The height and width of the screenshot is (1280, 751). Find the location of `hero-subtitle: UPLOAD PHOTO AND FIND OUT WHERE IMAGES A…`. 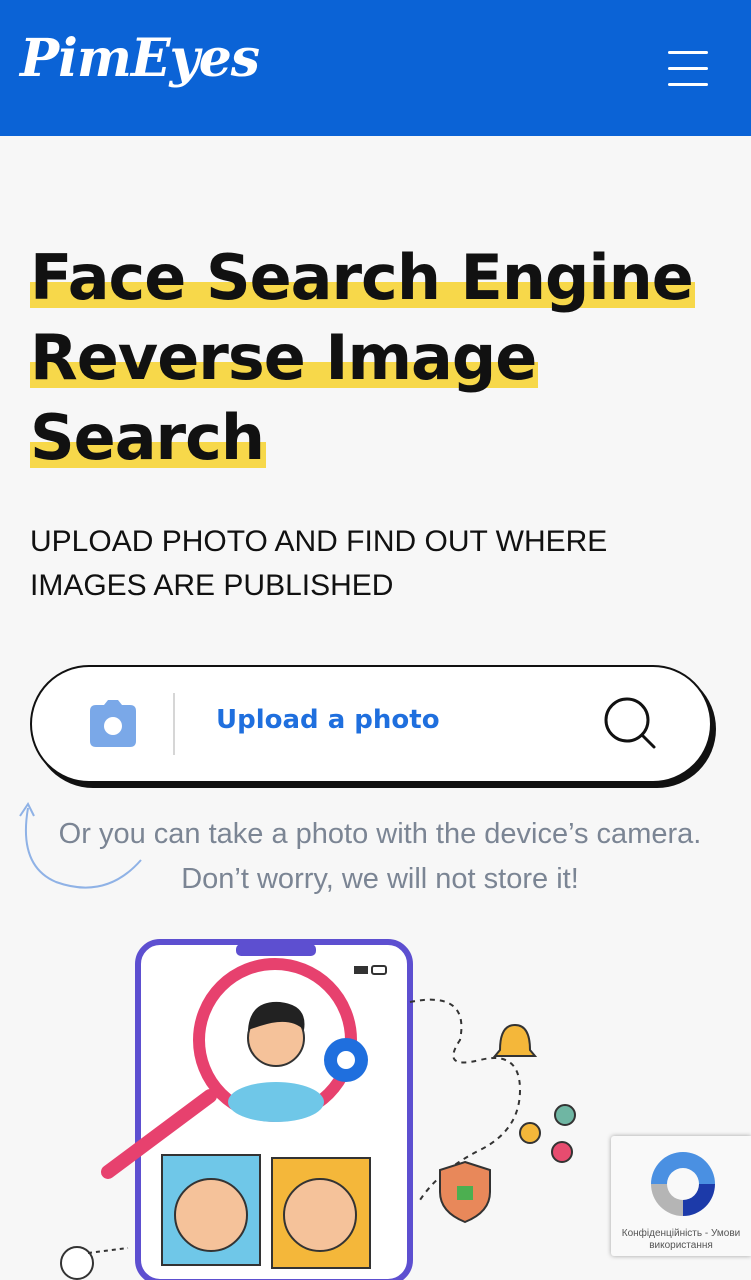

hero-subtitle: UPLOAD PHOTO AND FIND OUT WHERE IMAGES A… is located at coordinates (319, 563).